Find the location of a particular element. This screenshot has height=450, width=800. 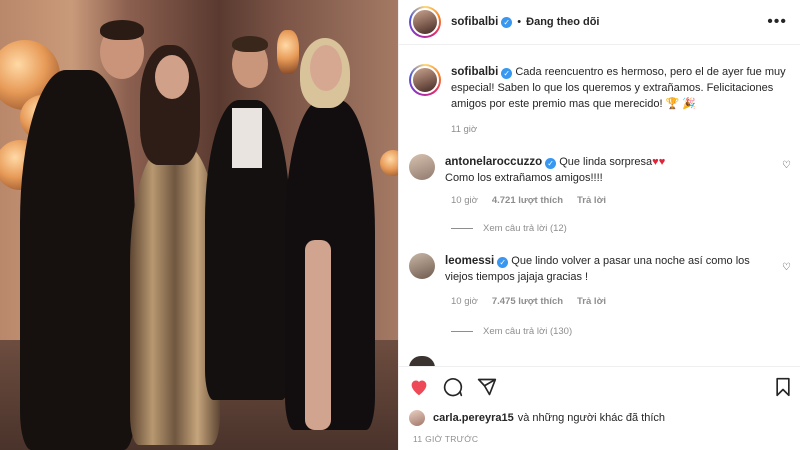

follow-button: Đang theo dõi is located at coordinates (562, 22).